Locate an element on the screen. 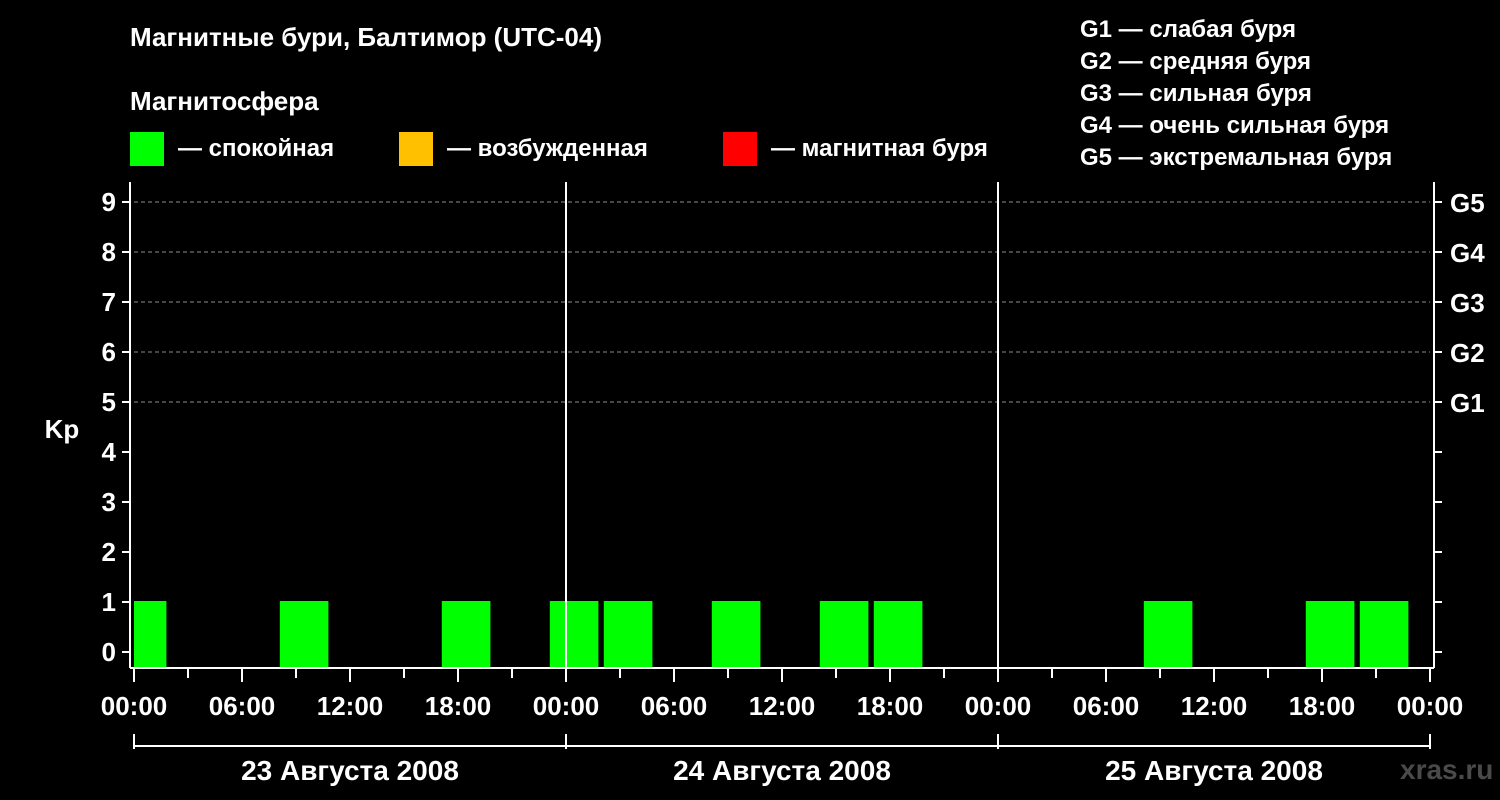 The image size is (1500, 800). day-label: 25 Августа 2008 is located at coordinates (1214, 770).